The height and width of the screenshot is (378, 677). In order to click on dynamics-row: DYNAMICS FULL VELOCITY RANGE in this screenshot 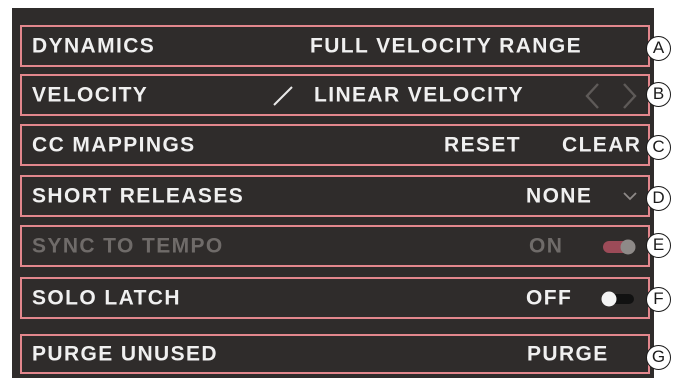, I will do `click(335, 46)`.